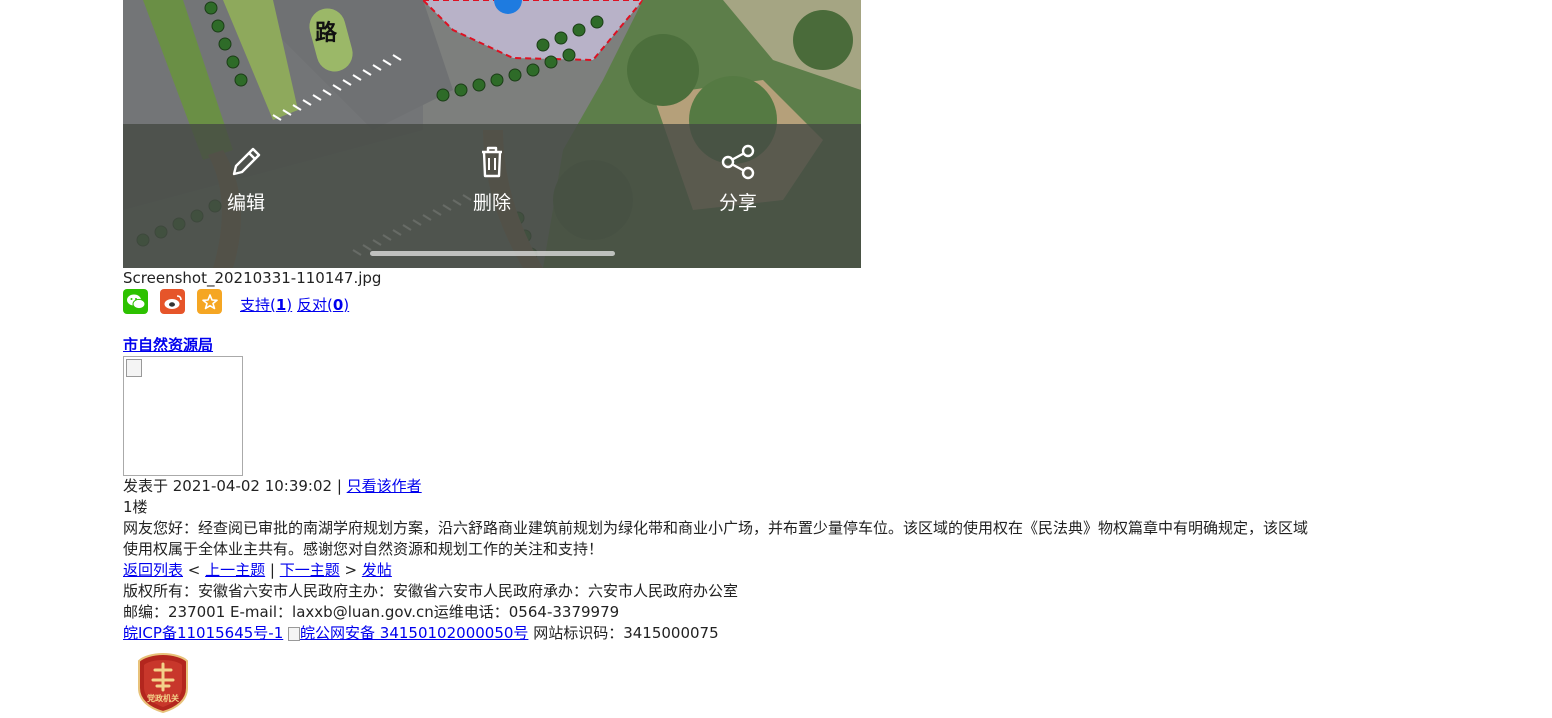 This screenshot has height=718, width=1552. I want to click on edit-button: 编辑, so click(246, 178).